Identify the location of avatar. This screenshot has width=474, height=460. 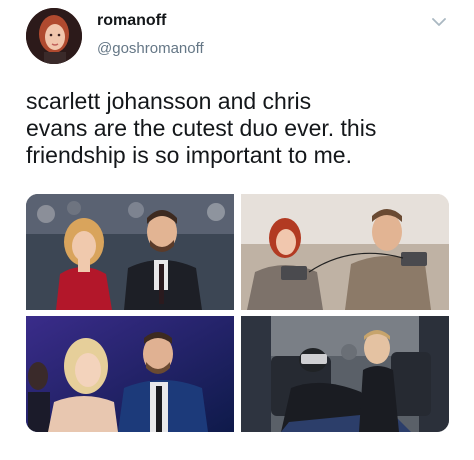
(54, 36).